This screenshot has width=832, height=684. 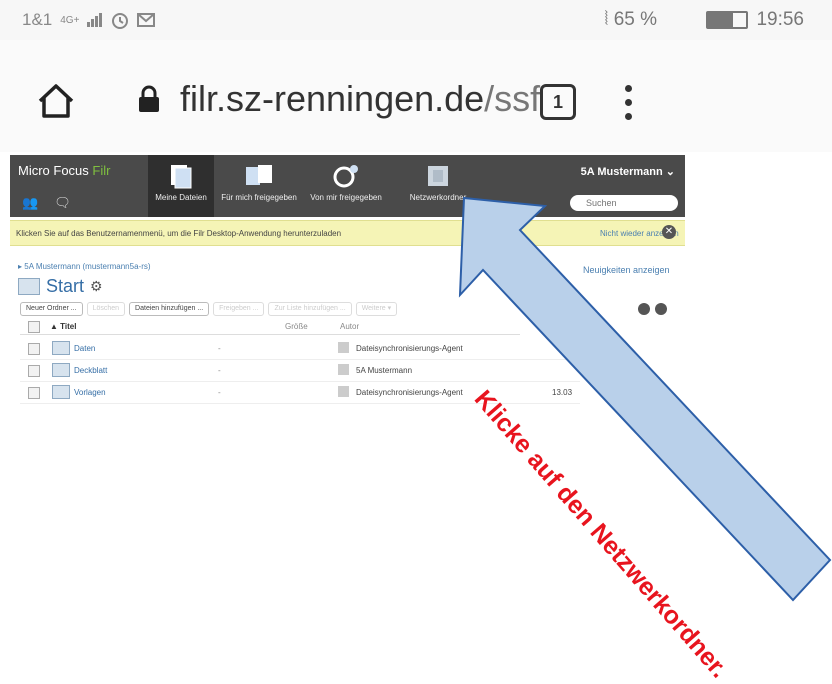 I want to click on logo-main: Micro Focus, so click(x=53, y=170).